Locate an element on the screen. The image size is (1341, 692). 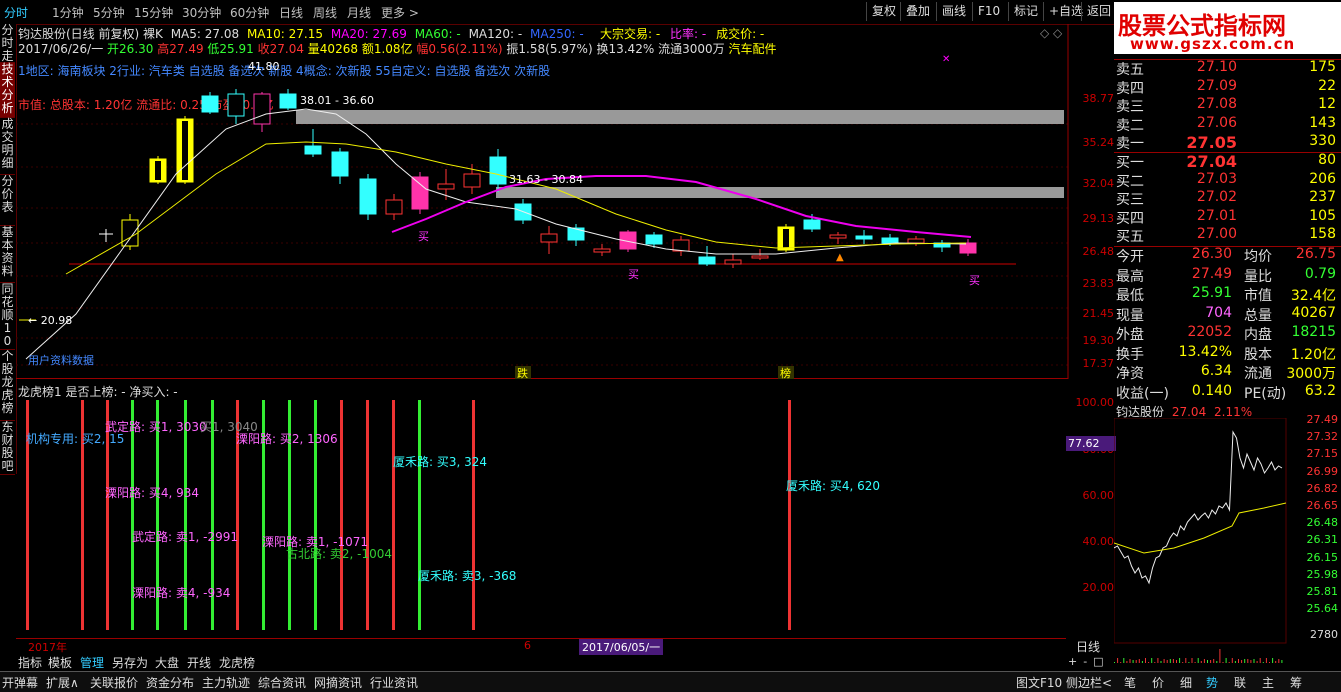
left-tabs: 分时走势 技术分析 成交明细 分价表 基本资料 同花顺10 个股龙虎榜 东财股吧 is located at coordinates (8, 249).